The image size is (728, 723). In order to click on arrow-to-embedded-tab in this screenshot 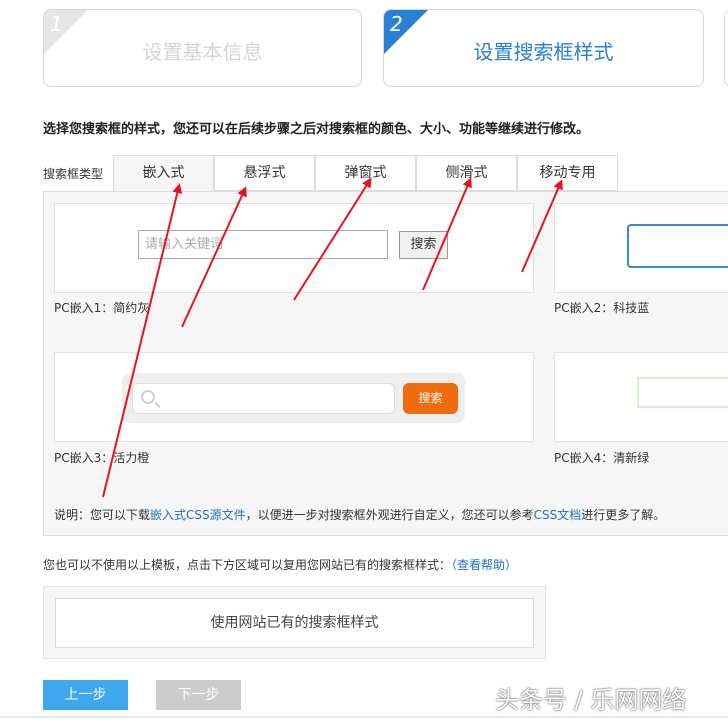, I will do `click(142, 340)`.